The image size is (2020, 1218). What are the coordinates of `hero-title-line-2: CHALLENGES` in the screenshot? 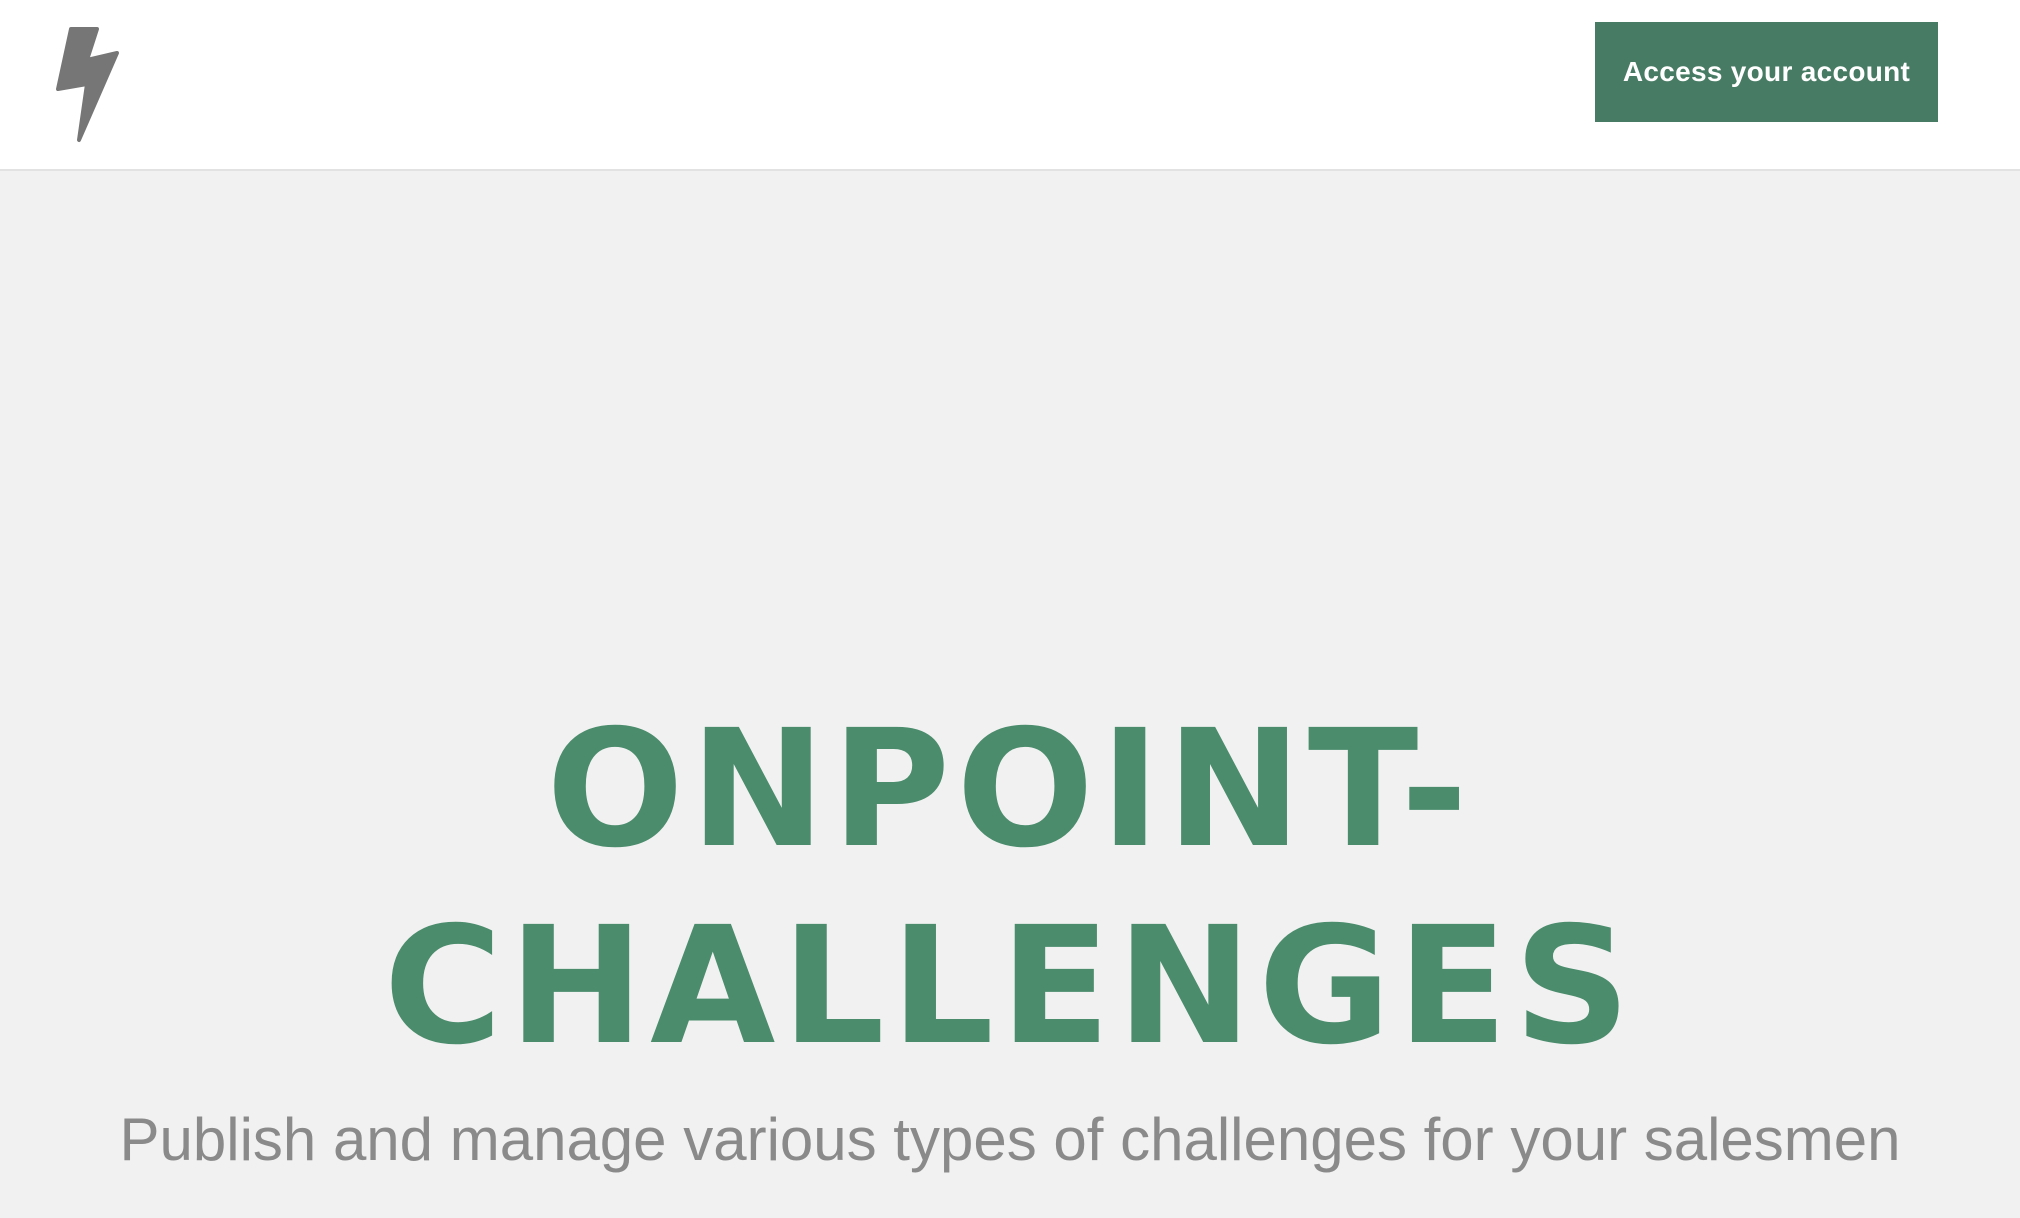 It's located at (1010, 987).